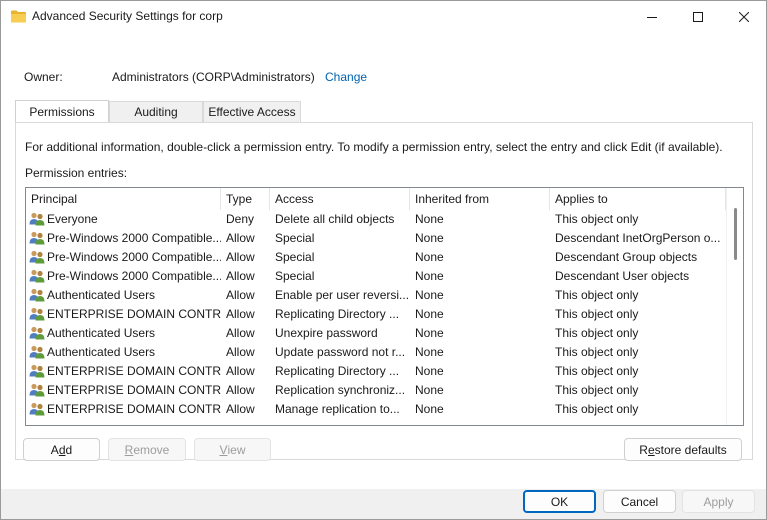 The width and height of the screenshot is (767, 520). Describe the element at coordinates (718, 501) in the screenshot. I see `apply-button: Apply` at that location.